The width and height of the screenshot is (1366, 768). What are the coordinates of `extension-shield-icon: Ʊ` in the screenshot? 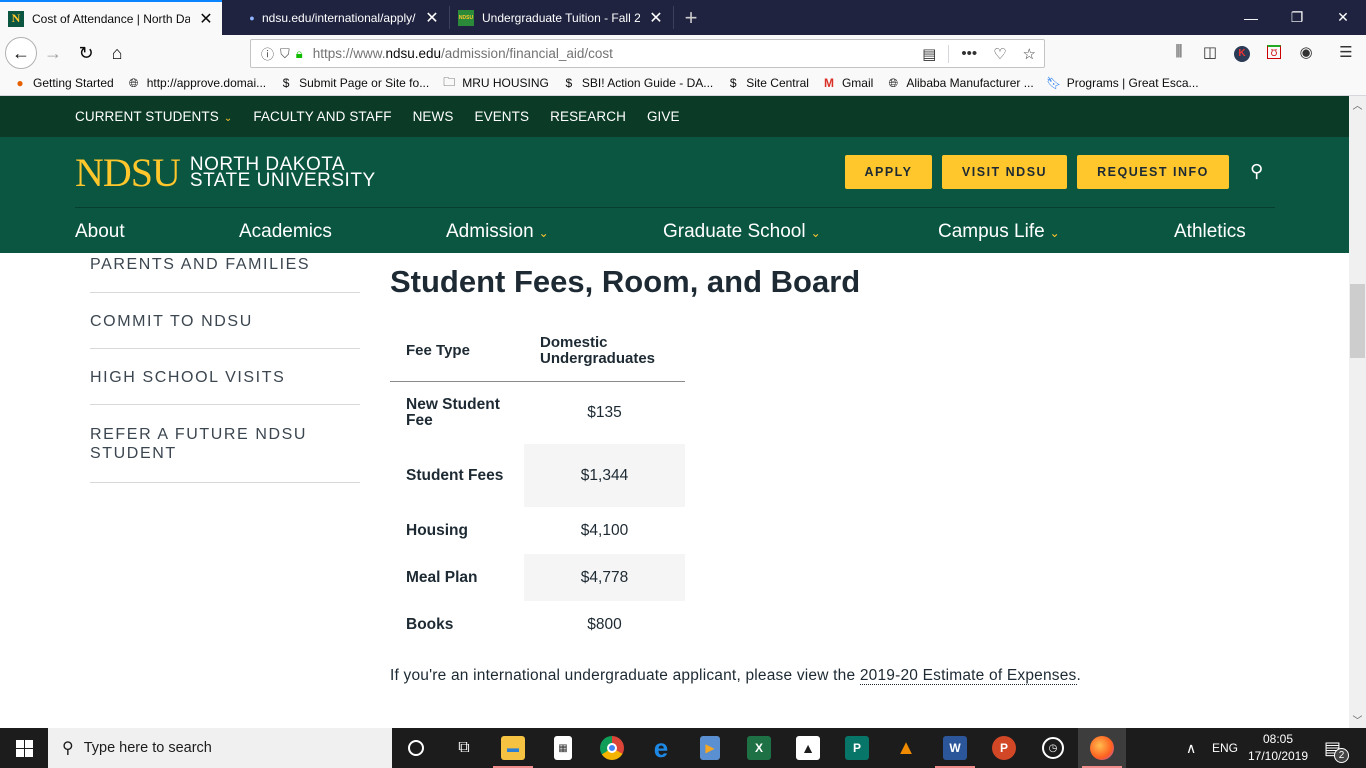 It's located at (1274, 51).